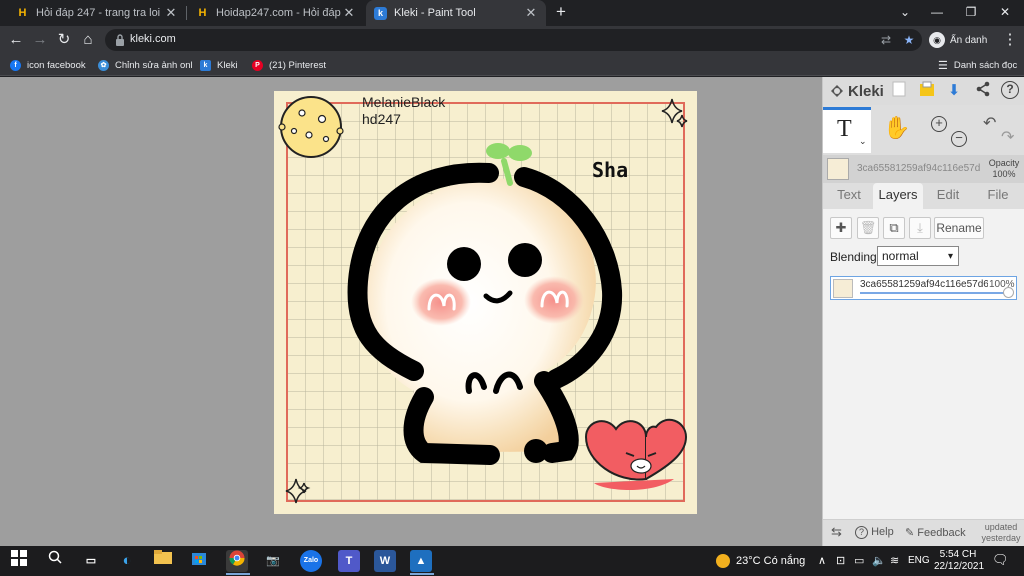  Describe the element at coordinates (15, 65) in the screenshot. I see `facebook-icon: f` at that location.